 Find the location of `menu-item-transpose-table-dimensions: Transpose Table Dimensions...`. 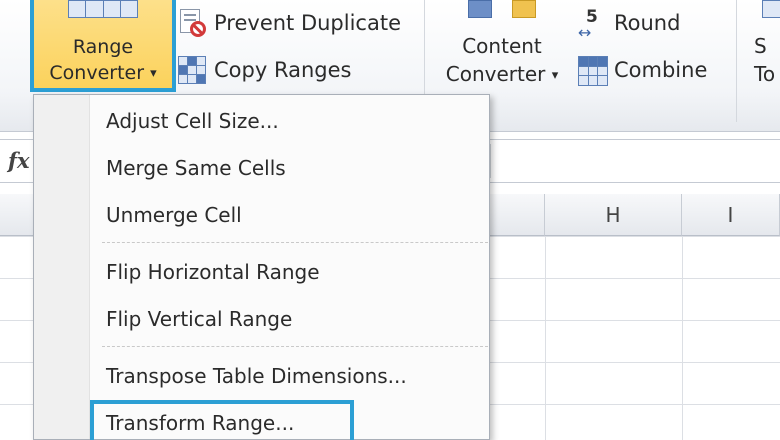

menu-item-transpose-table-dimensions: Transpose Table Dimensions... is located at coordinates (256, 376).